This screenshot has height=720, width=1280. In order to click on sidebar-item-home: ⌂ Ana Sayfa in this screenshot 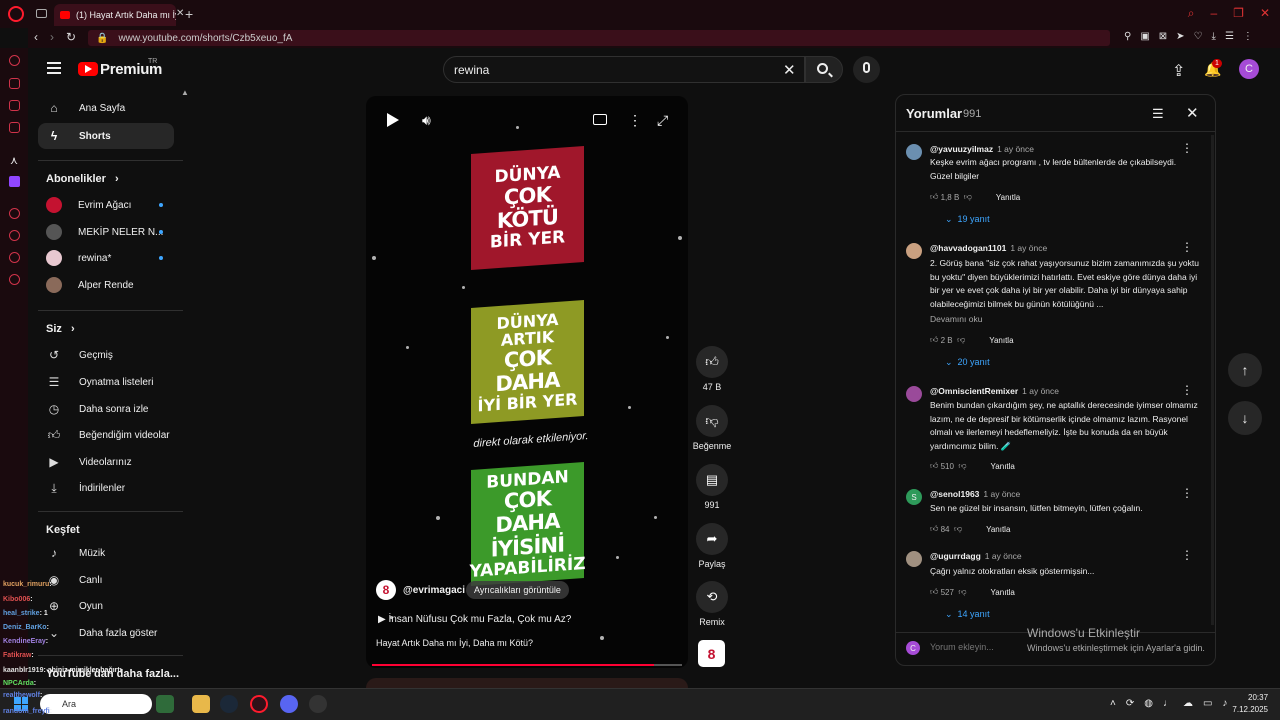, I will do `click(106, 108)`.